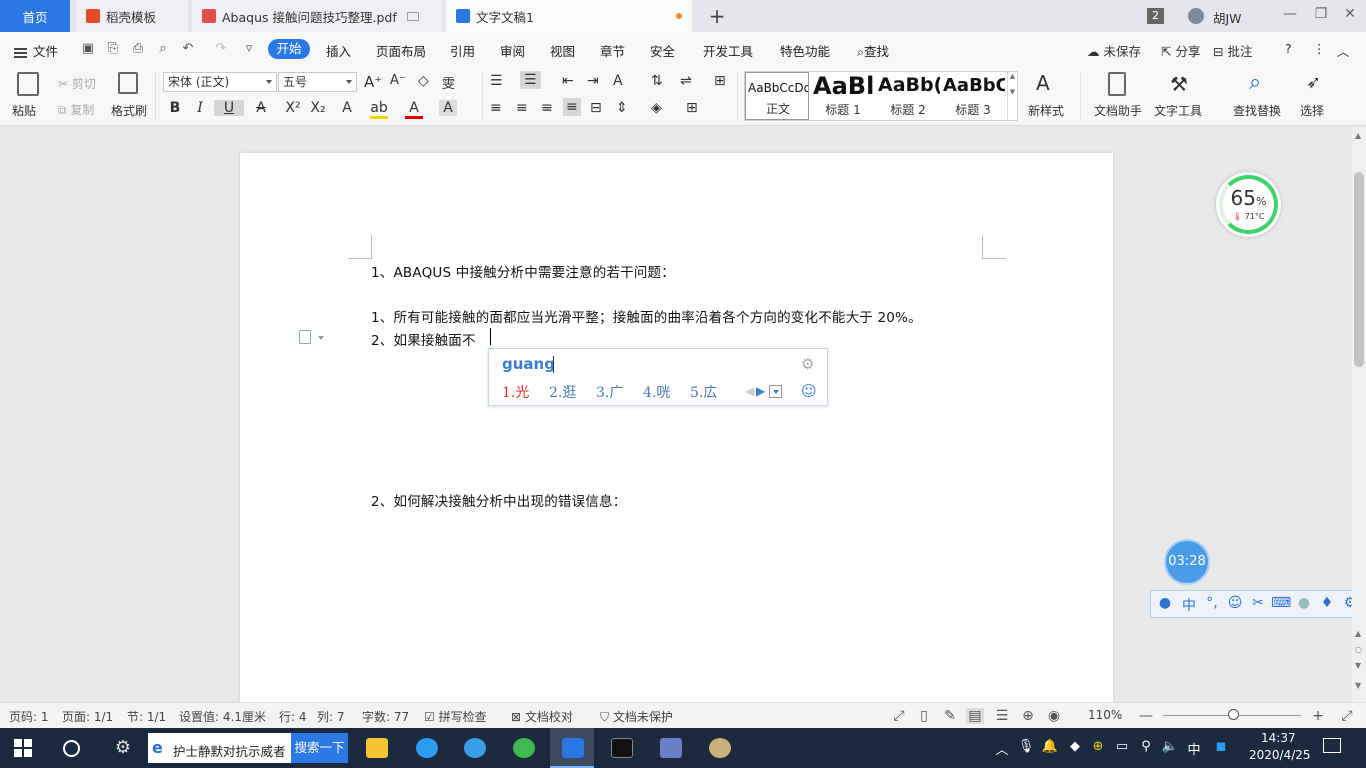 The image size is (1366, 768). Describe the element at coordinates (87, 716) in the screenshot. I see `status-pages: 页面: 1/1` at that location.